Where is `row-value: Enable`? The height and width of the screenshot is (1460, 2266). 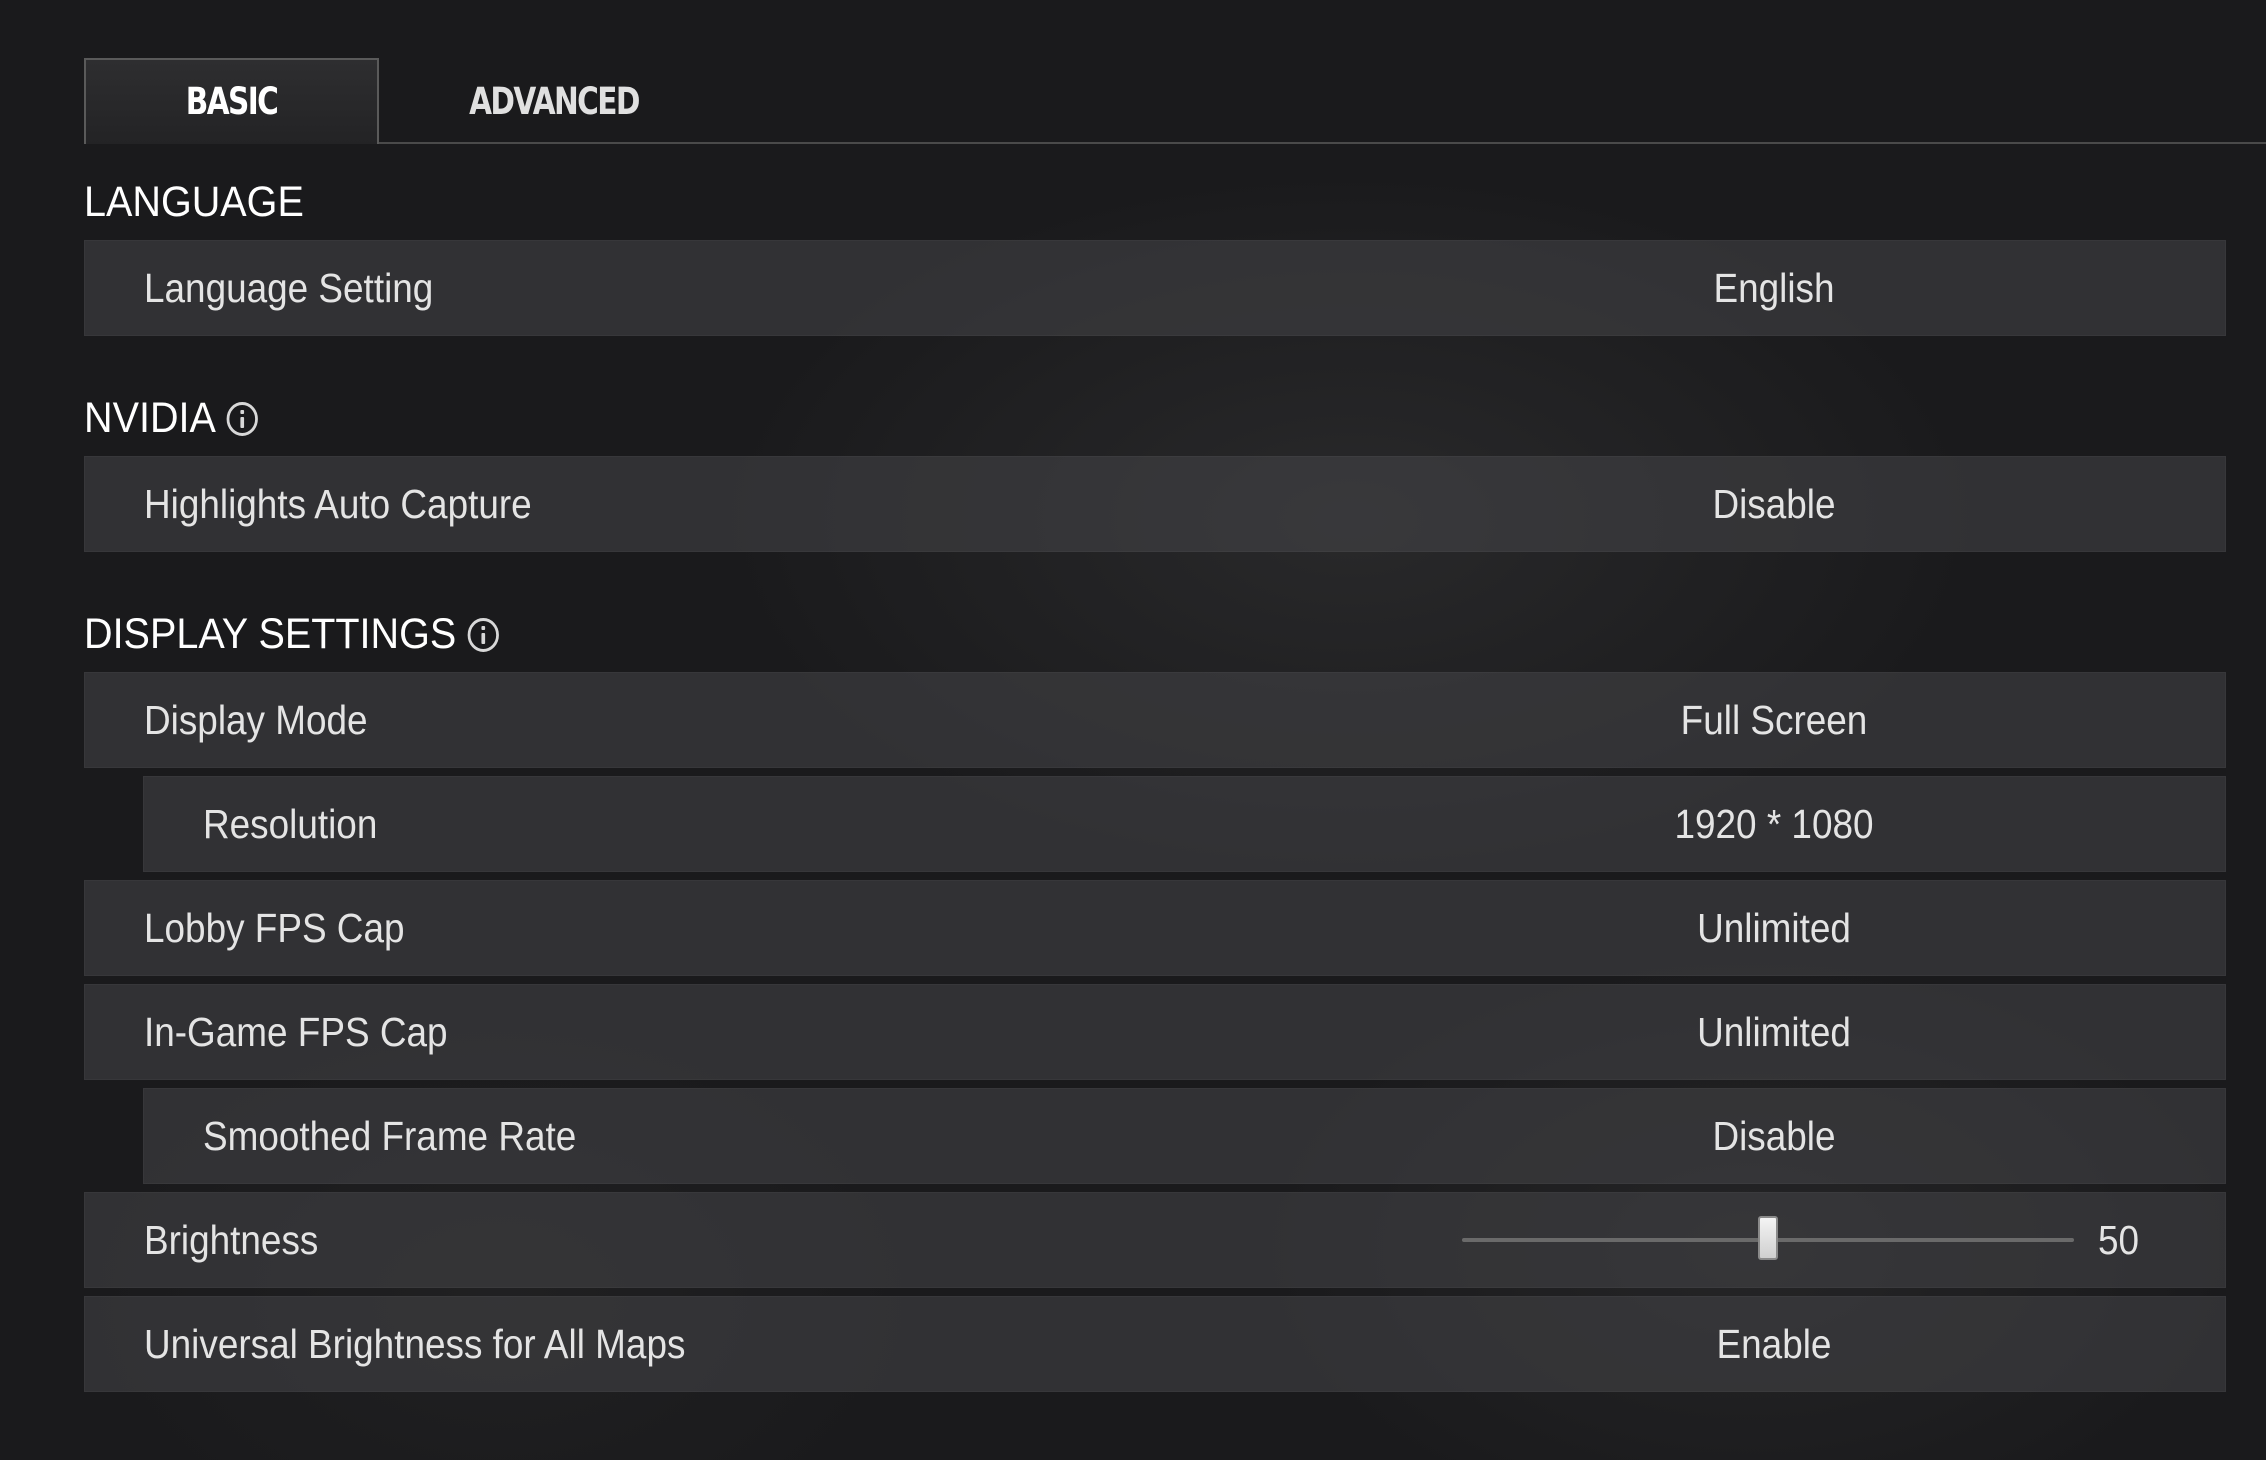 row-value: Enable is located at coordinates (1774, 1344).